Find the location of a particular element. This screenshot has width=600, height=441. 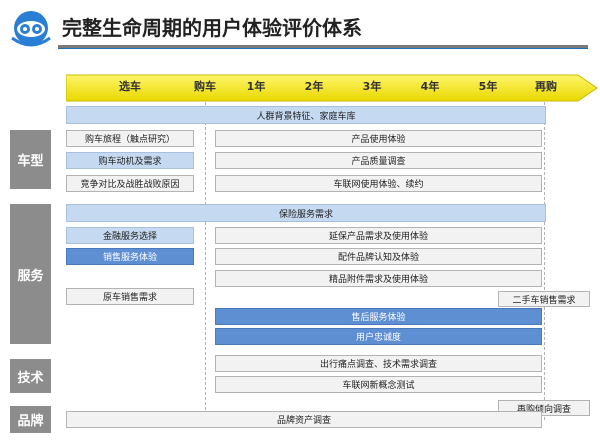

category-service: 服务 is located at coordinates (30, 274).